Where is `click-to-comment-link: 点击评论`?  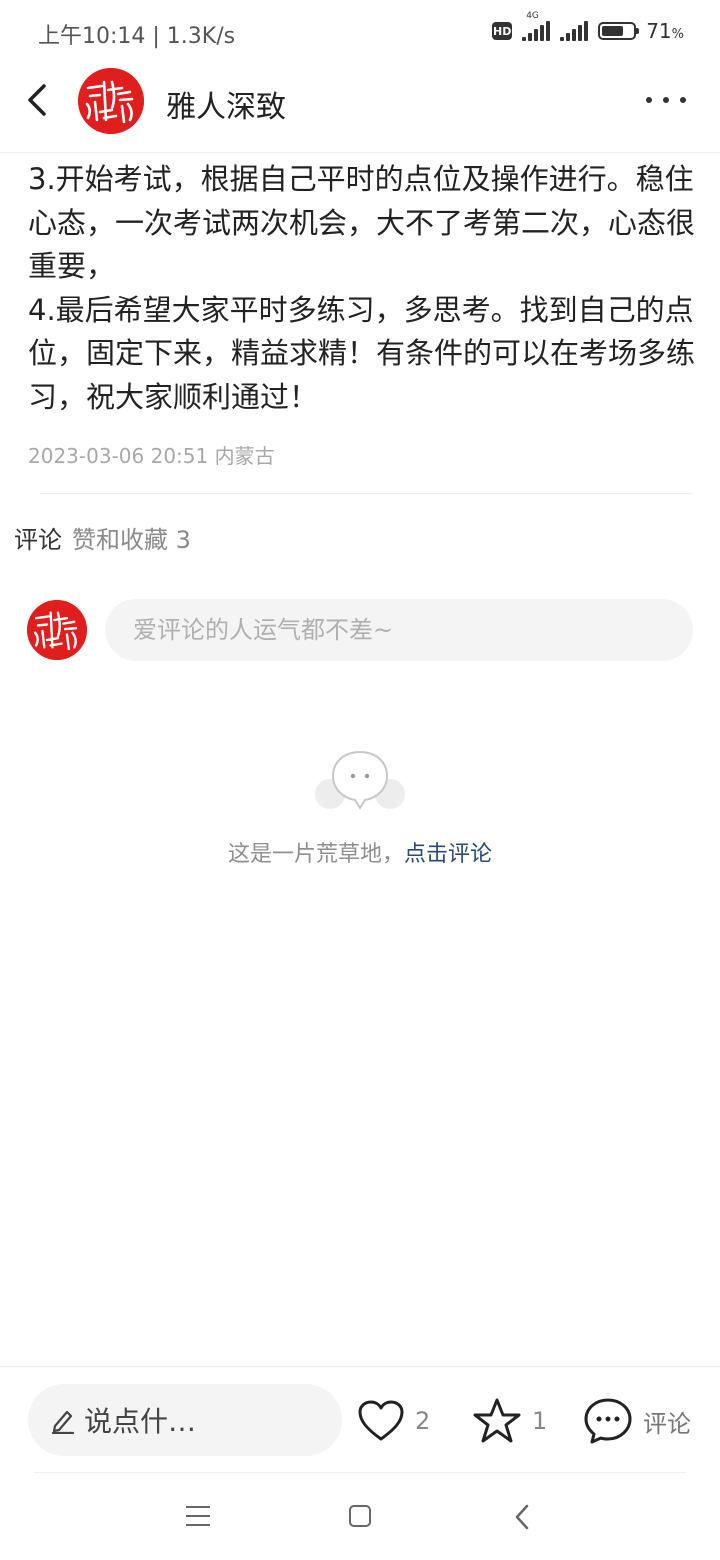 click-to-comment-link: 点击评论 is located at coordinates (448, 854).